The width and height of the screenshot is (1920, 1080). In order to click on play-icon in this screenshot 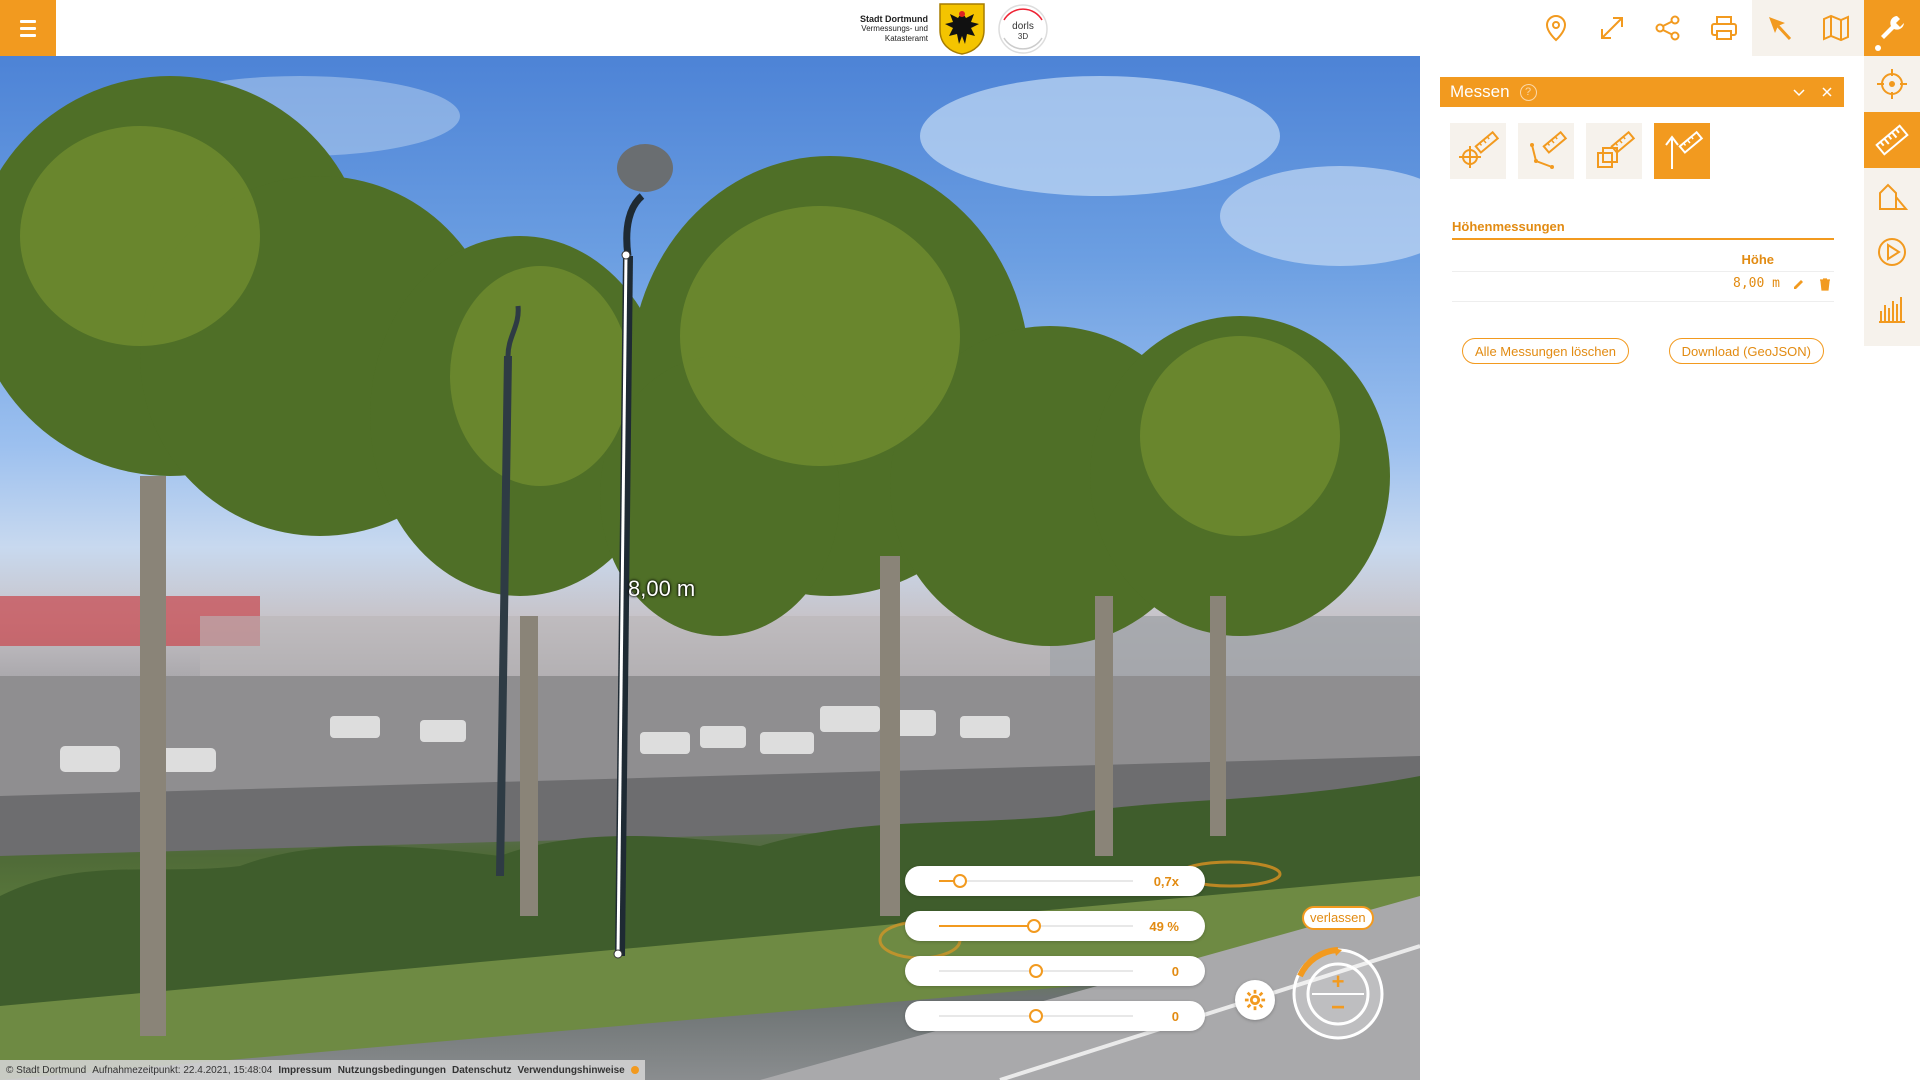, I will do `click(1892, 252)`.